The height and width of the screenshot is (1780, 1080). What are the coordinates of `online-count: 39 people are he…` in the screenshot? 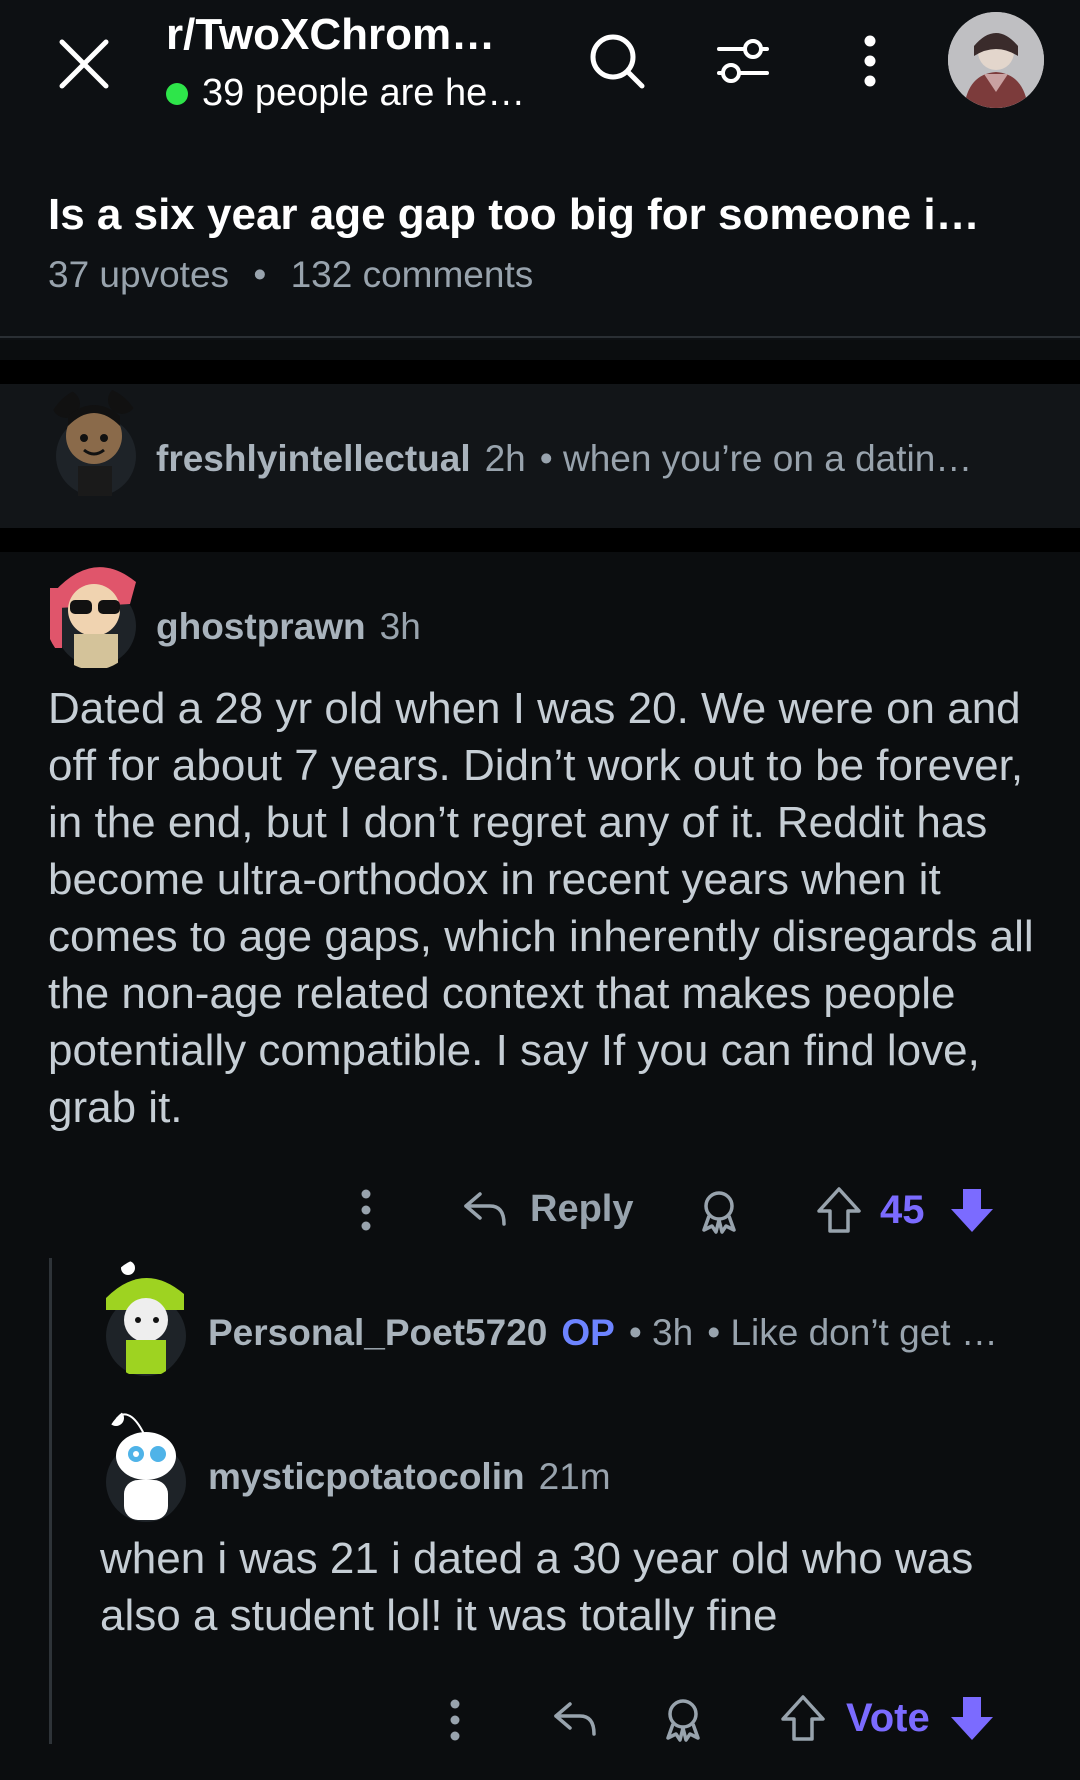 It's located at (364, 93).